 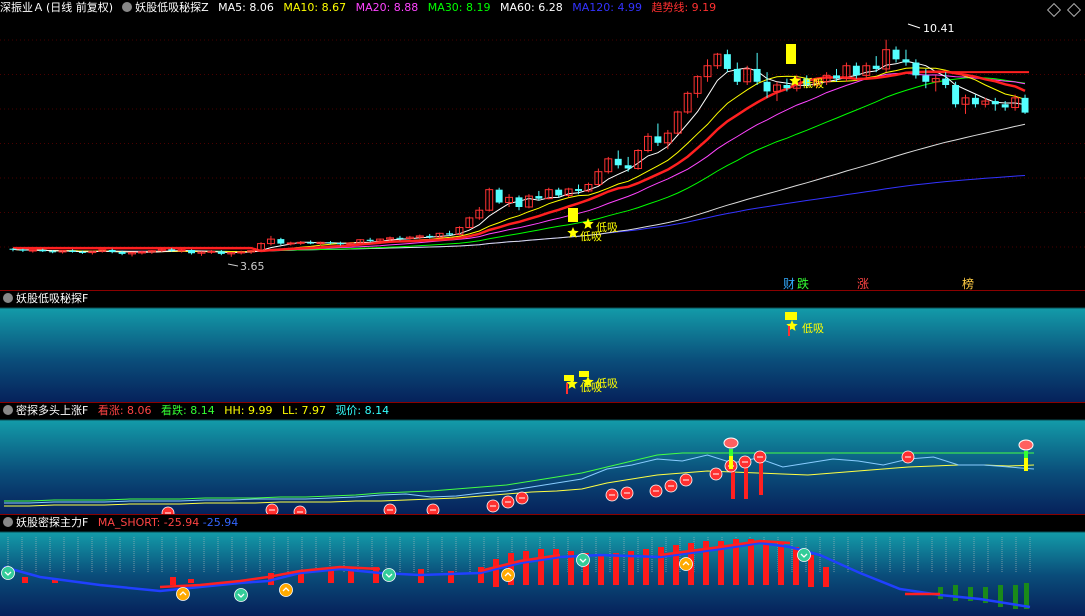 What do you see at coordinates (303, 410) in the screenshot?
I see `ll-value: LL: 7.97` at bounding box center [303, 410].